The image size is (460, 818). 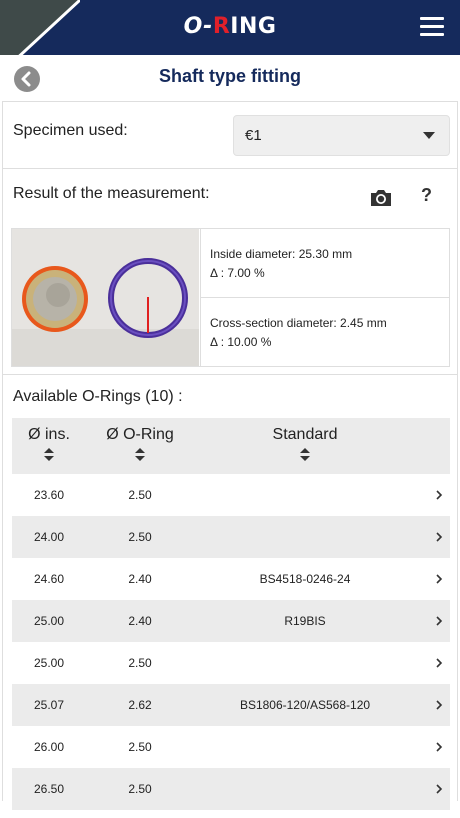 What do you see at coordinates (140, 434) in the screenshot?
I see `column-header-label: Ø O-Ring` at bounding box center [140, 434].